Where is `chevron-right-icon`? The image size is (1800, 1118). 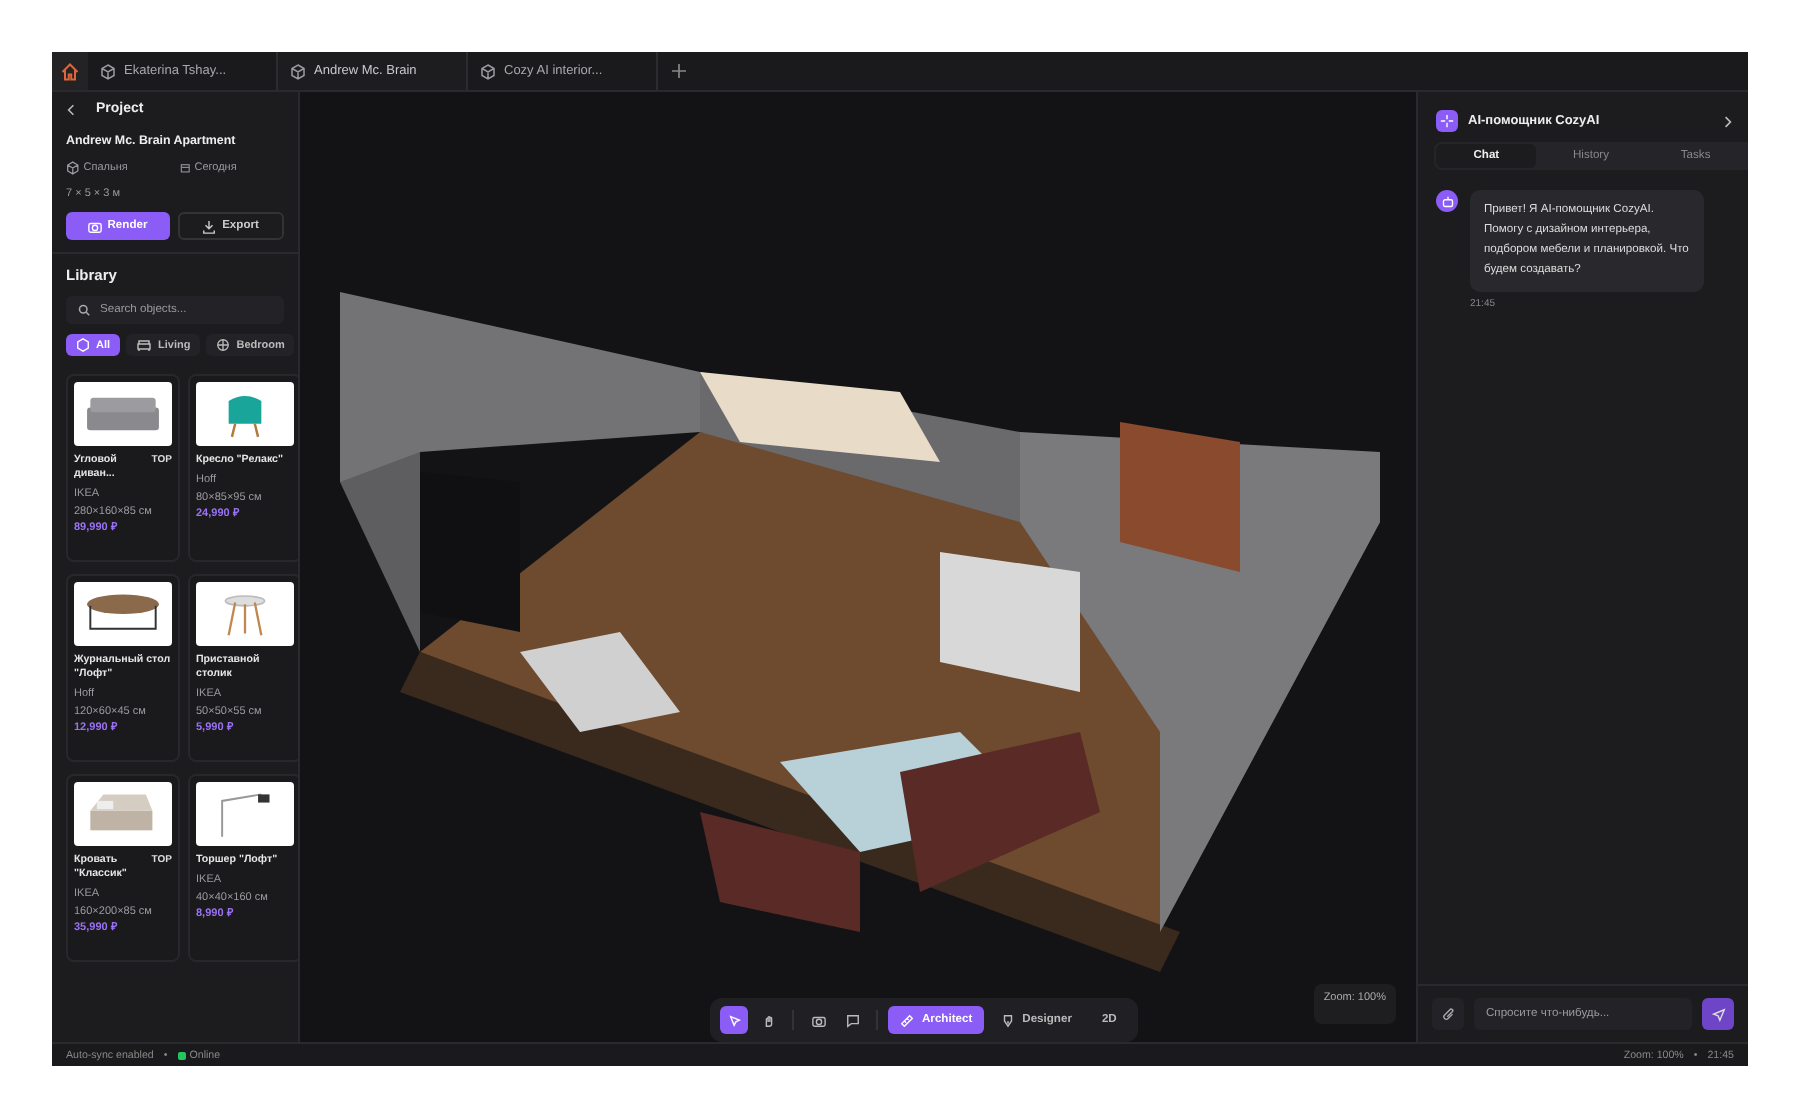 chevron-right-icon is located at coordinates (1728, 121).